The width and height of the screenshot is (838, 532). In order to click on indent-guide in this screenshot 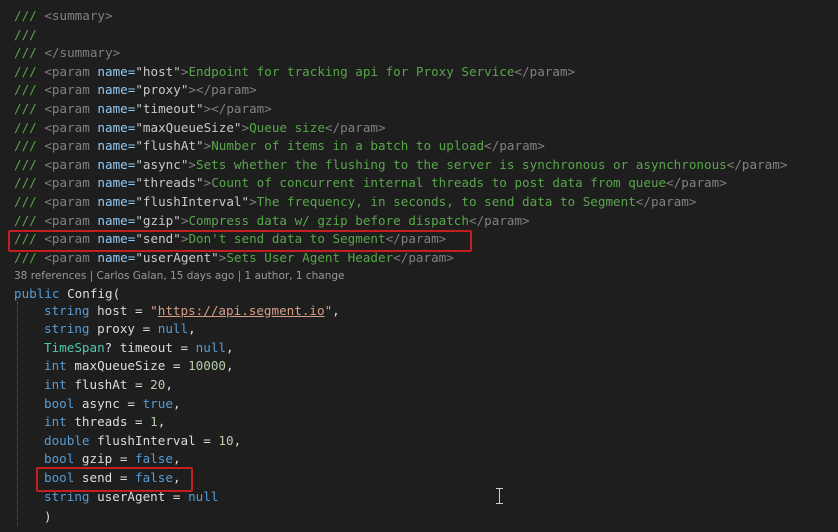, I will do `click(17, 414)`.